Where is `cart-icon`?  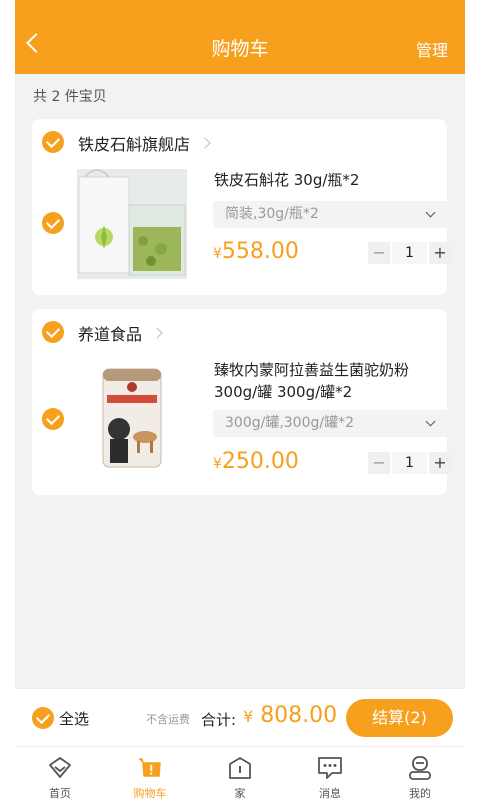
cart-icon is located at coordinates (150, 767).